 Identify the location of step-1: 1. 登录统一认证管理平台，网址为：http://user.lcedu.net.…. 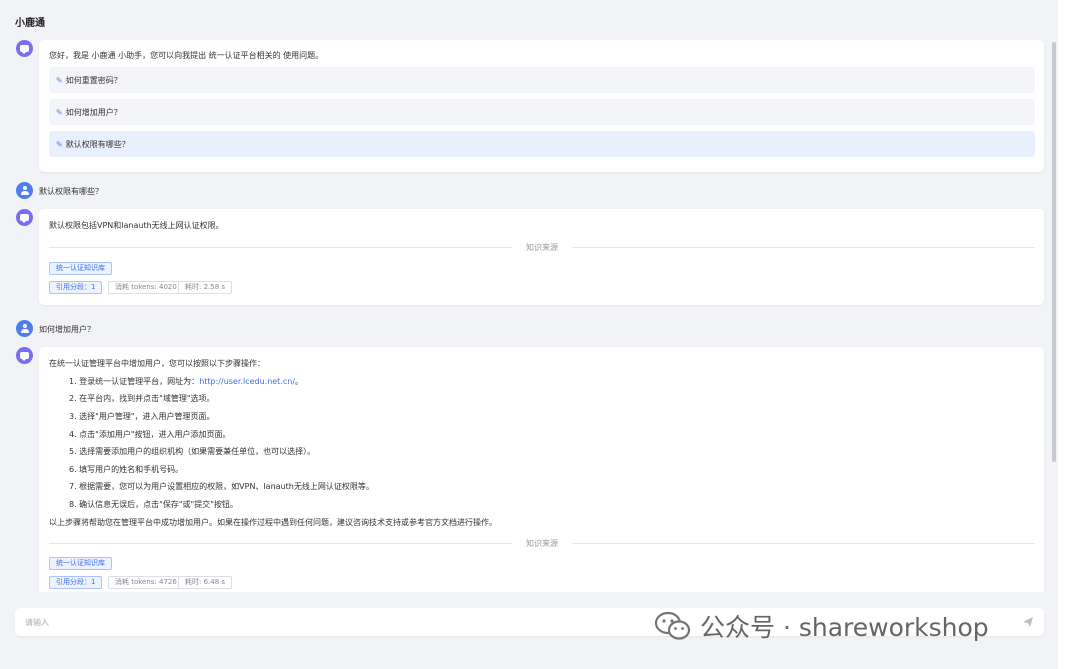
(186, 381).